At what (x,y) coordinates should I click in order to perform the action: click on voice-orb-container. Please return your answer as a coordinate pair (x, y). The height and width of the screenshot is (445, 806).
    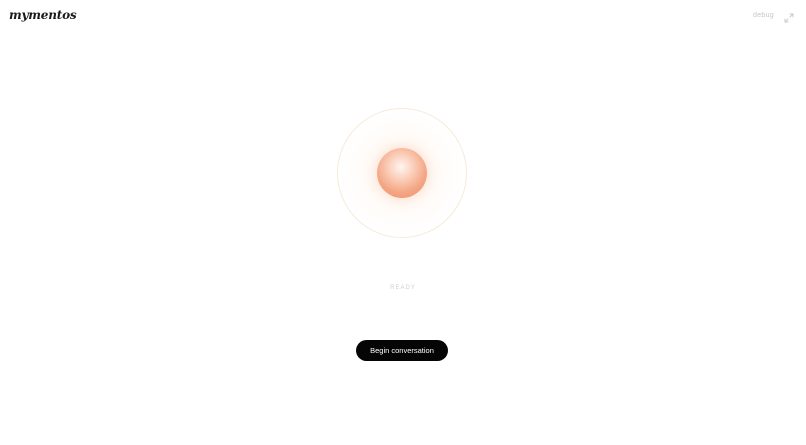
    Looking at the image, I should click on (402, 173).